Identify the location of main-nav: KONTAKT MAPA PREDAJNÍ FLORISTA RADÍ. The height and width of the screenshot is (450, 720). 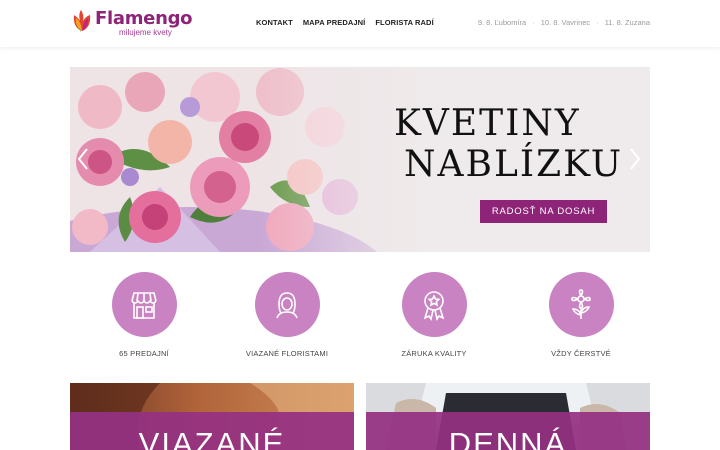
(345, 22).